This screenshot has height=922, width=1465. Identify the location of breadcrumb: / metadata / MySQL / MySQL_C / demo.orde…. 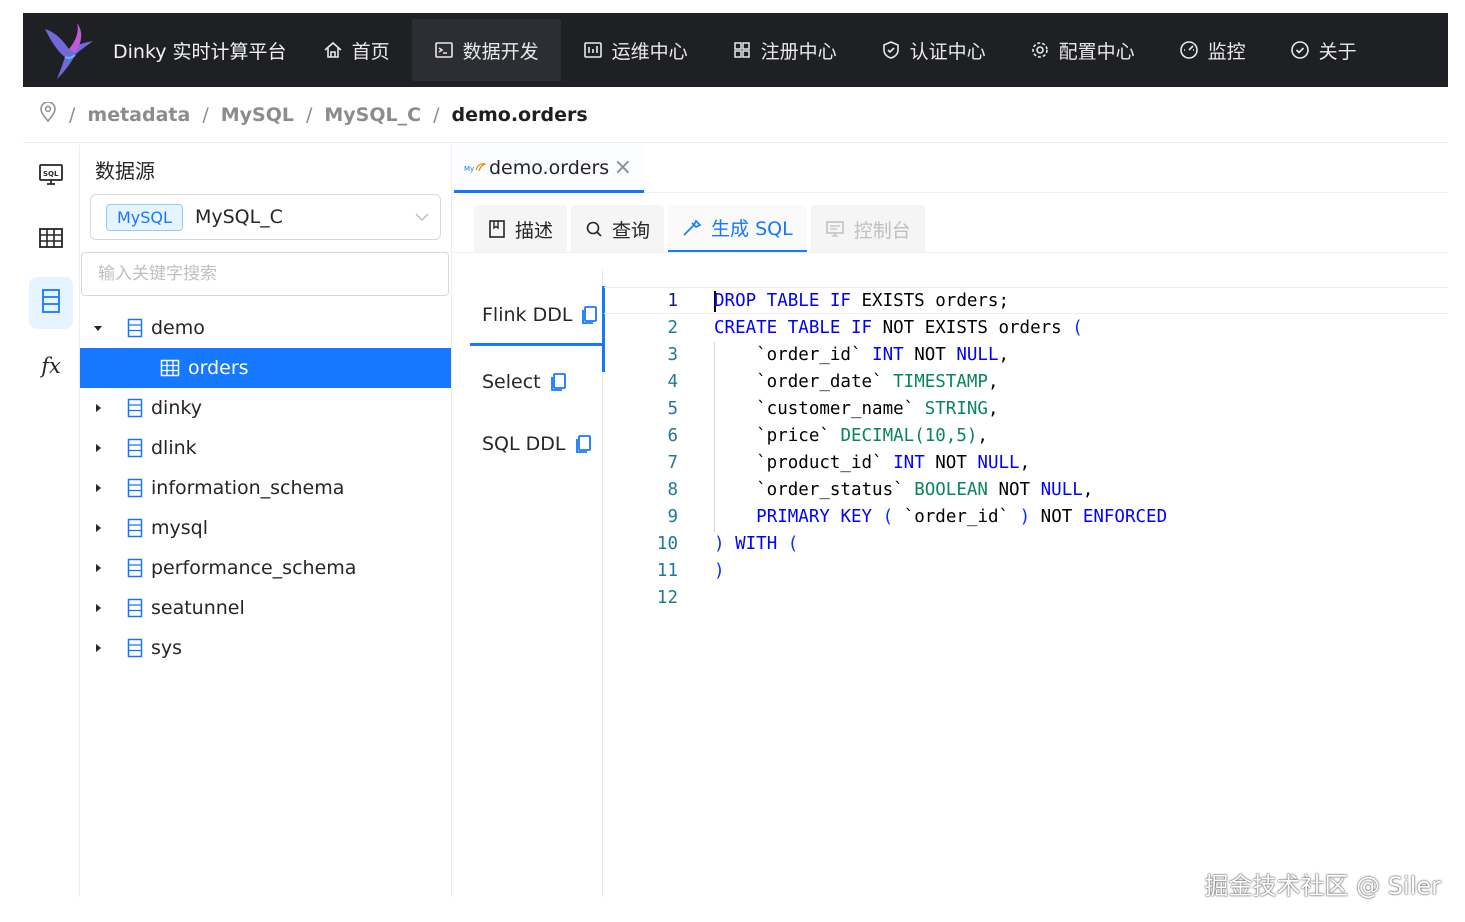
(735, 115).